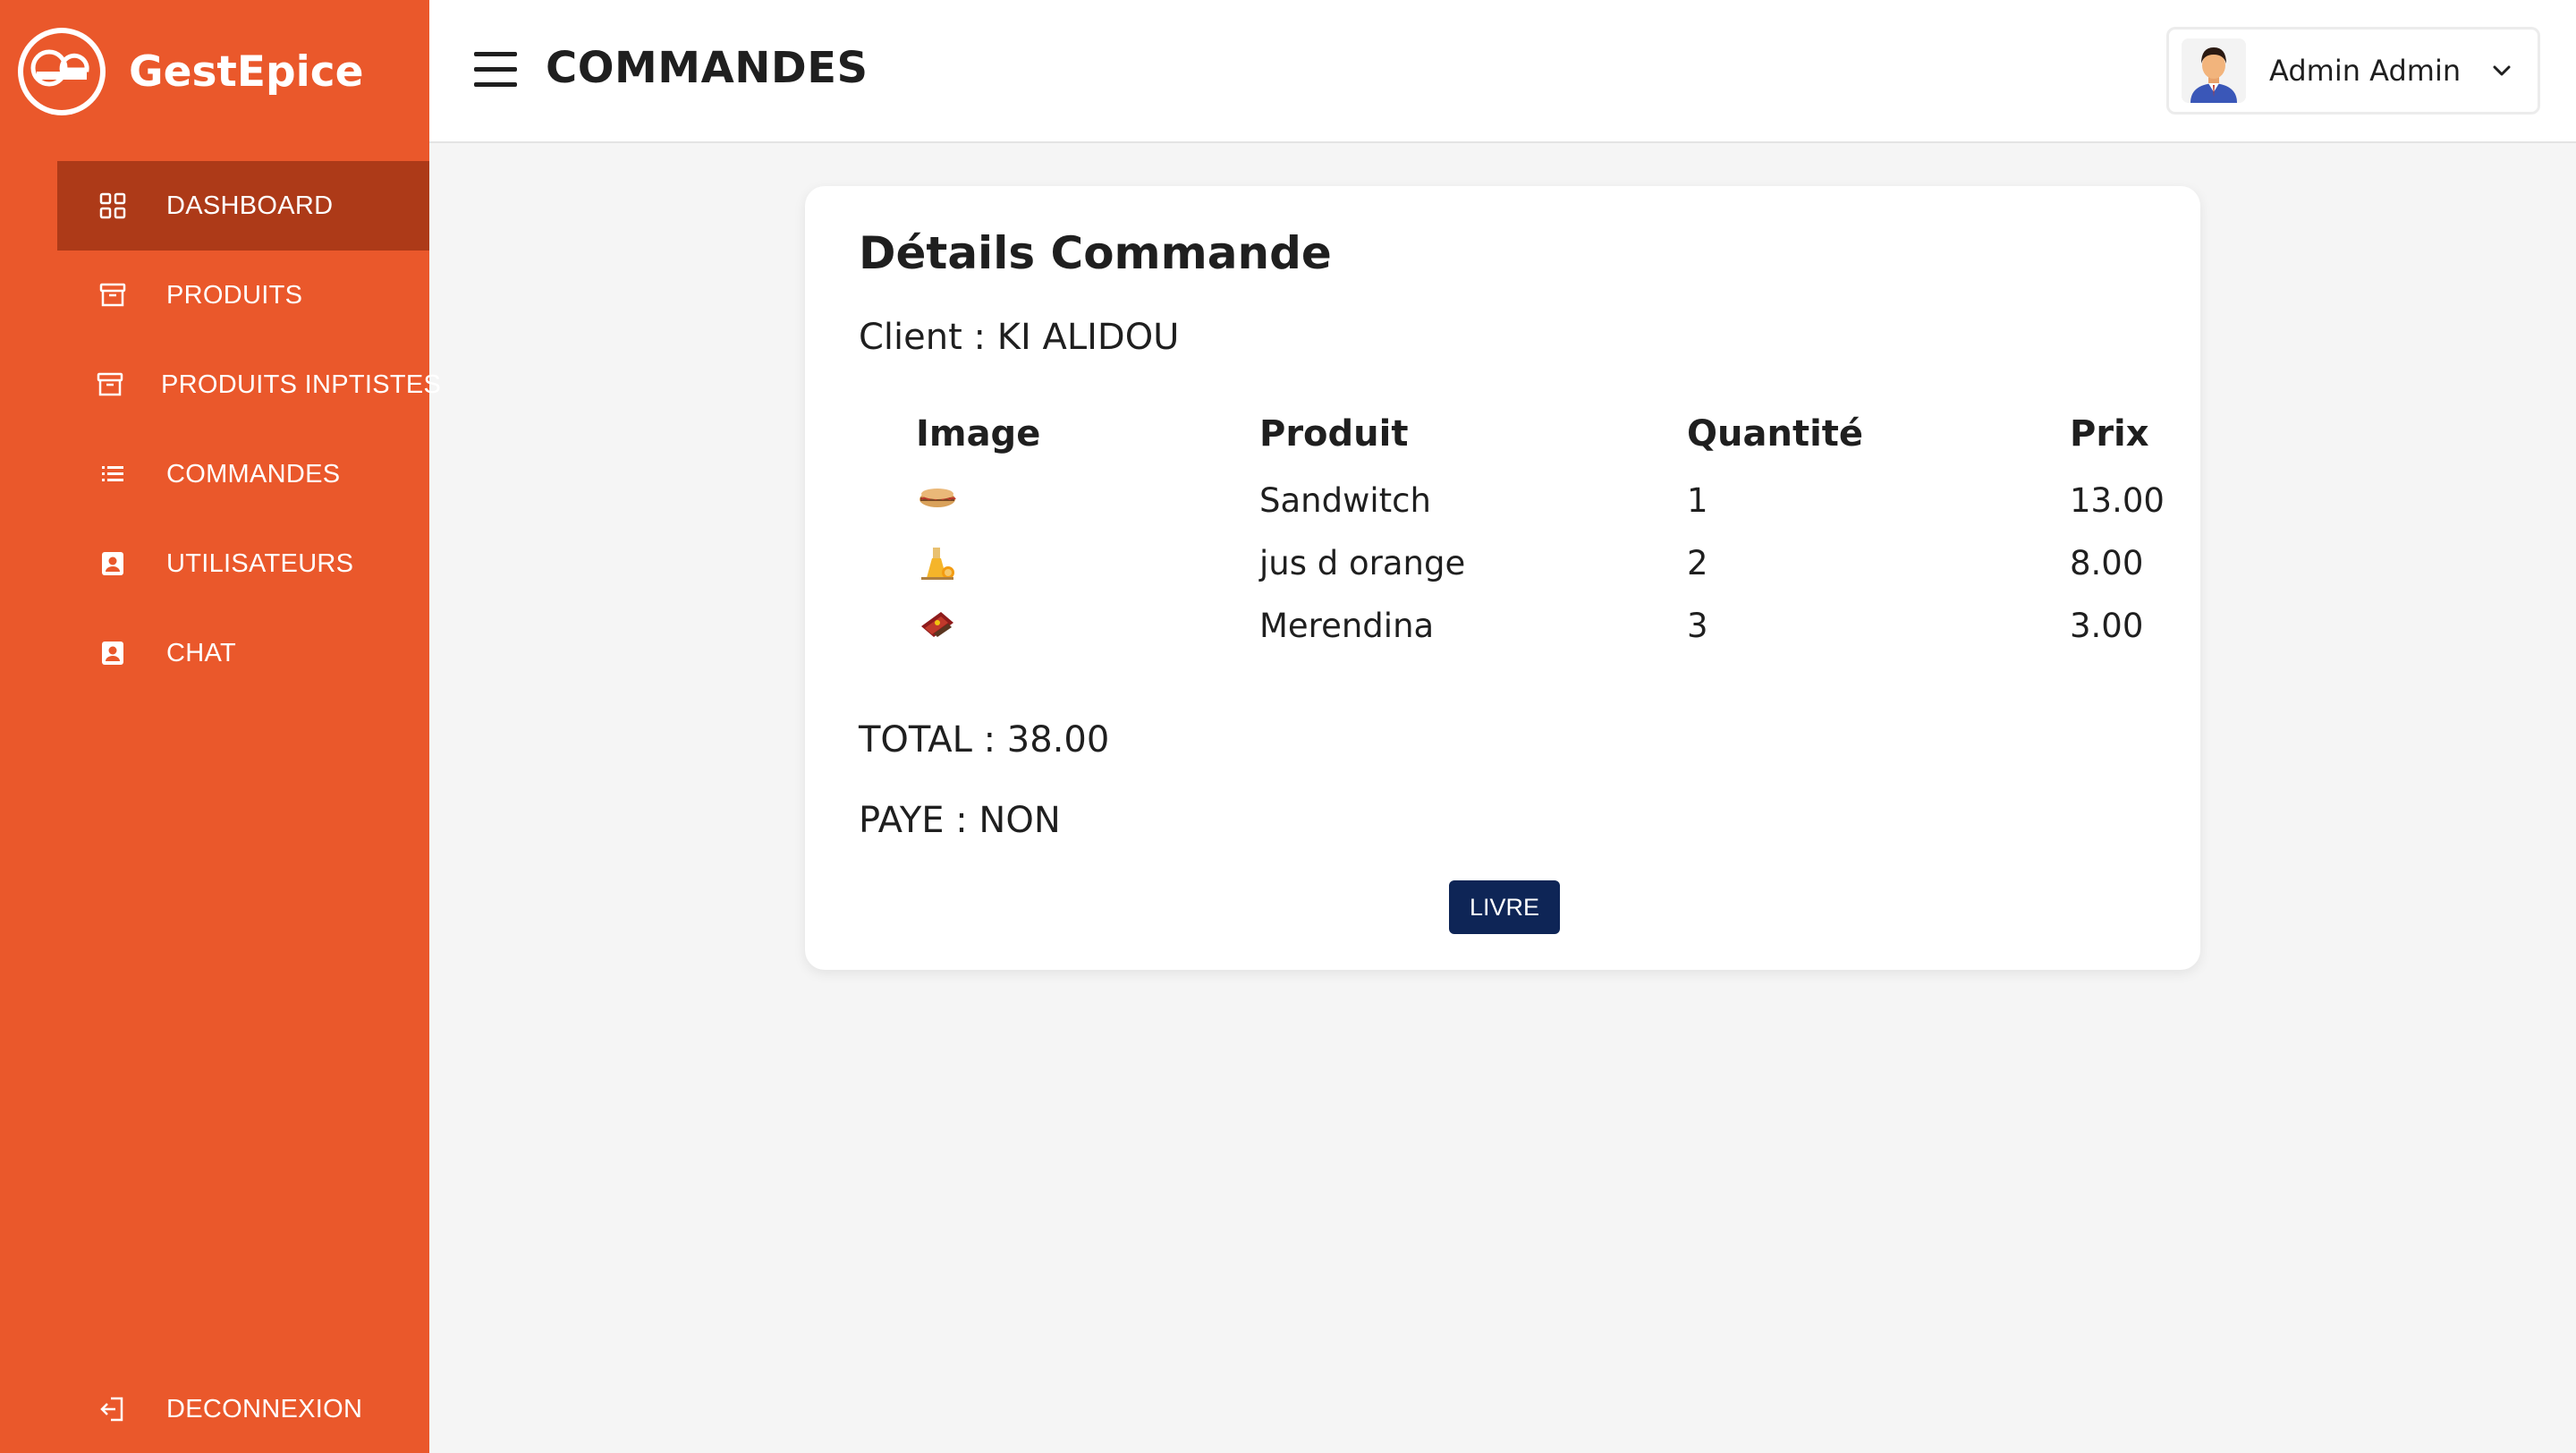 The height and width of the screenshot is (1453, 2576). What do you see at coordinates (250, 205) in the screenshot?
I see `sidebar-item-label: DASHBOARD` at bounding box center [250, 205].